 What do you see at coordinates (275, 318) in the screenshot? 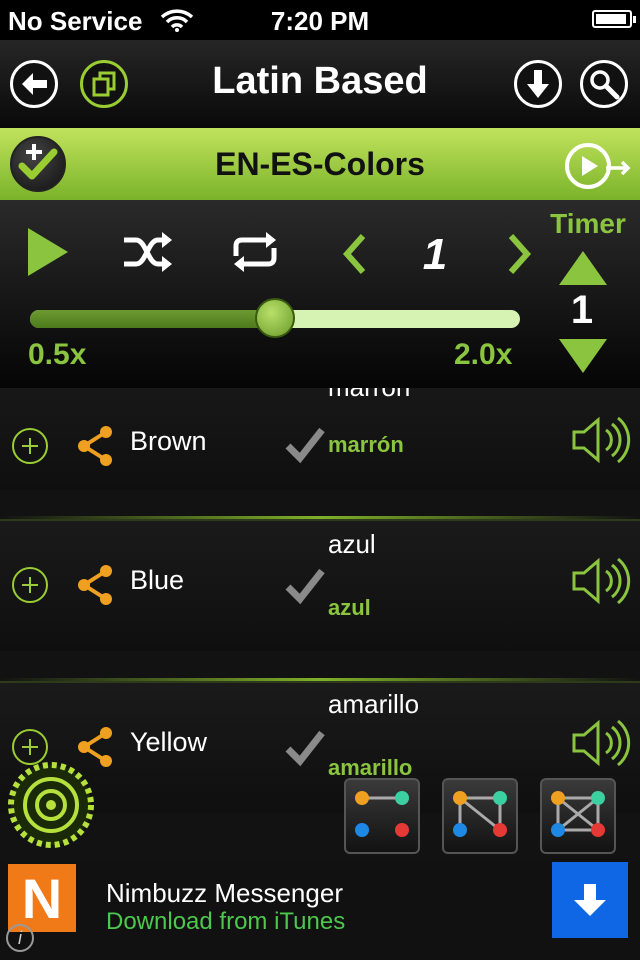
I see `speed-slider-thumb` at bounding box center [275, 318].